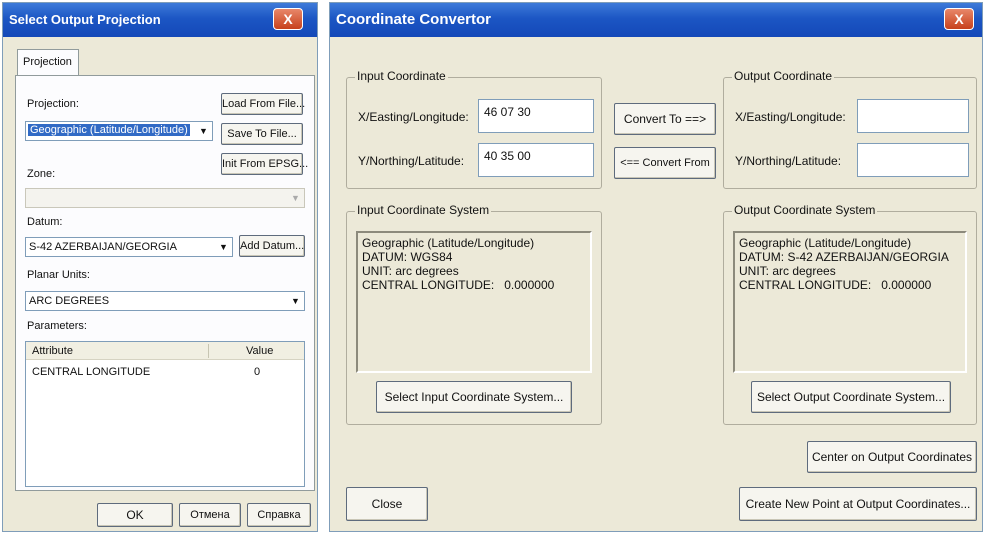  I want to click on column-divider, so click(208, 351).